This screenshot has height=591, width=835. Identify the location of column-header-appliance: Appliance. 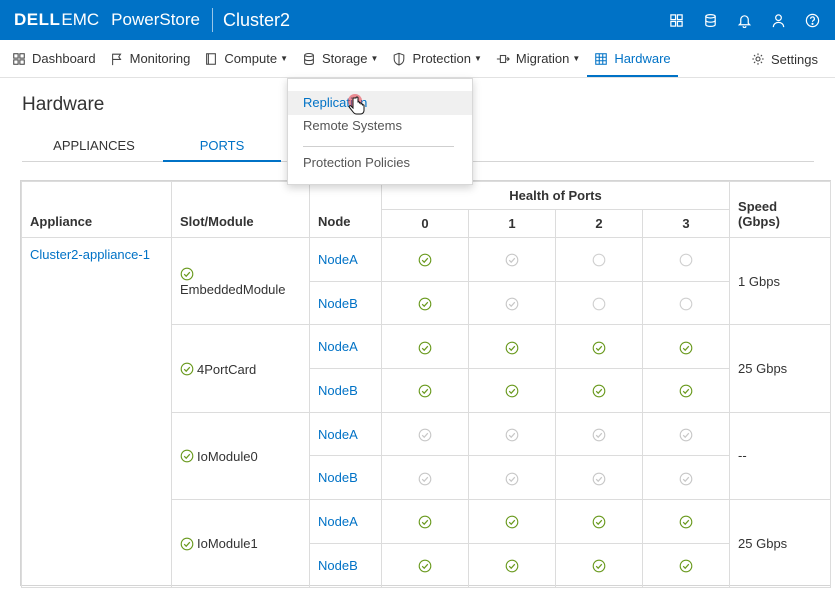
(96, 209).